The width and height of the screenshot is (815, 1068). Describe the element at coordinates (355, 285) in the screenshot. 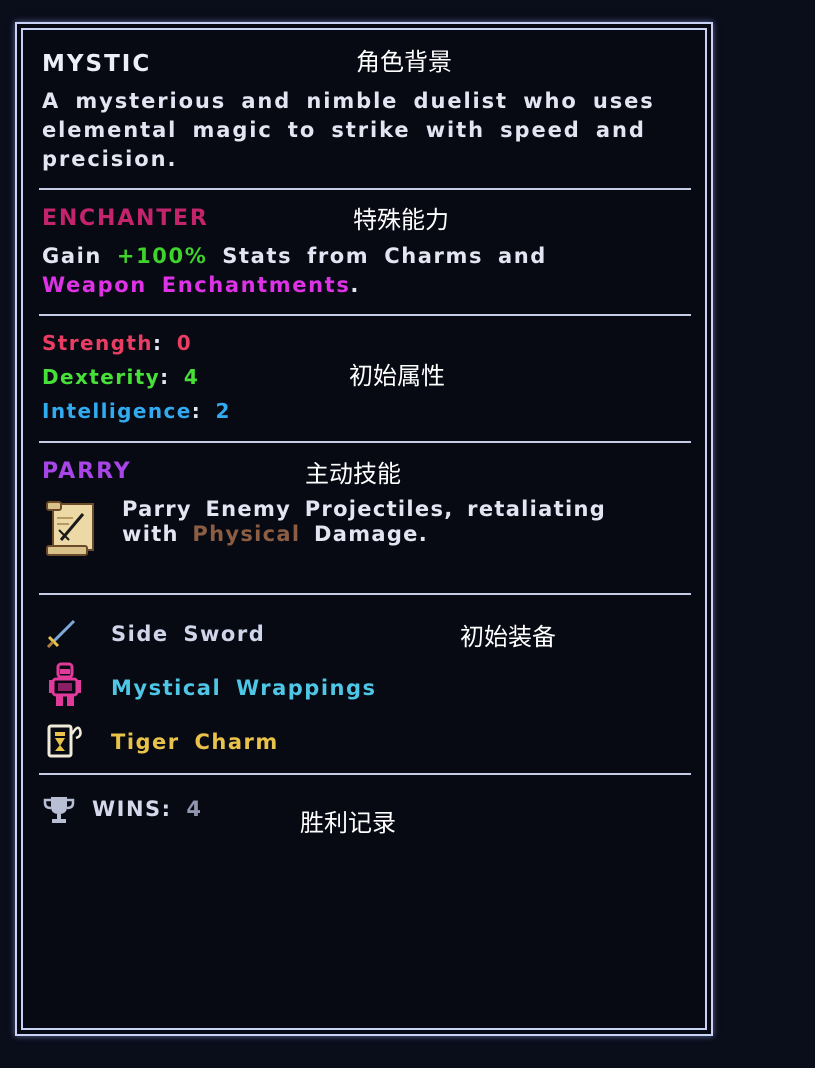

I see `passive-end: .` at that location.